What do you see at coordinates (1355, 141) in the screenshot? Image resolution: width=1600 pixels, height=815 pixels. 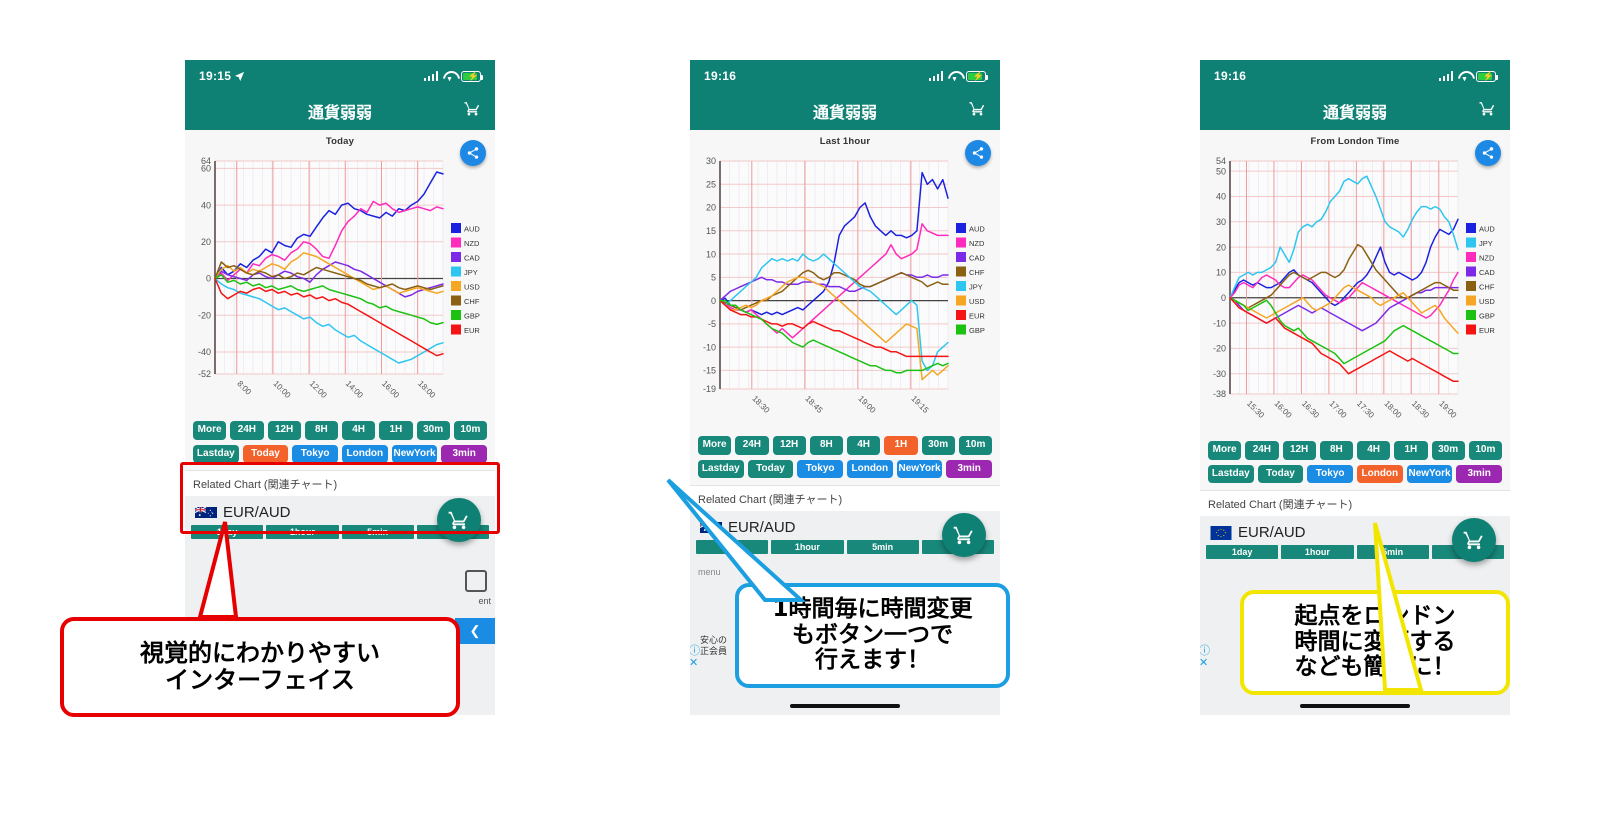 I see `chart-title: From London Time` at bounding box center [1355, 141].